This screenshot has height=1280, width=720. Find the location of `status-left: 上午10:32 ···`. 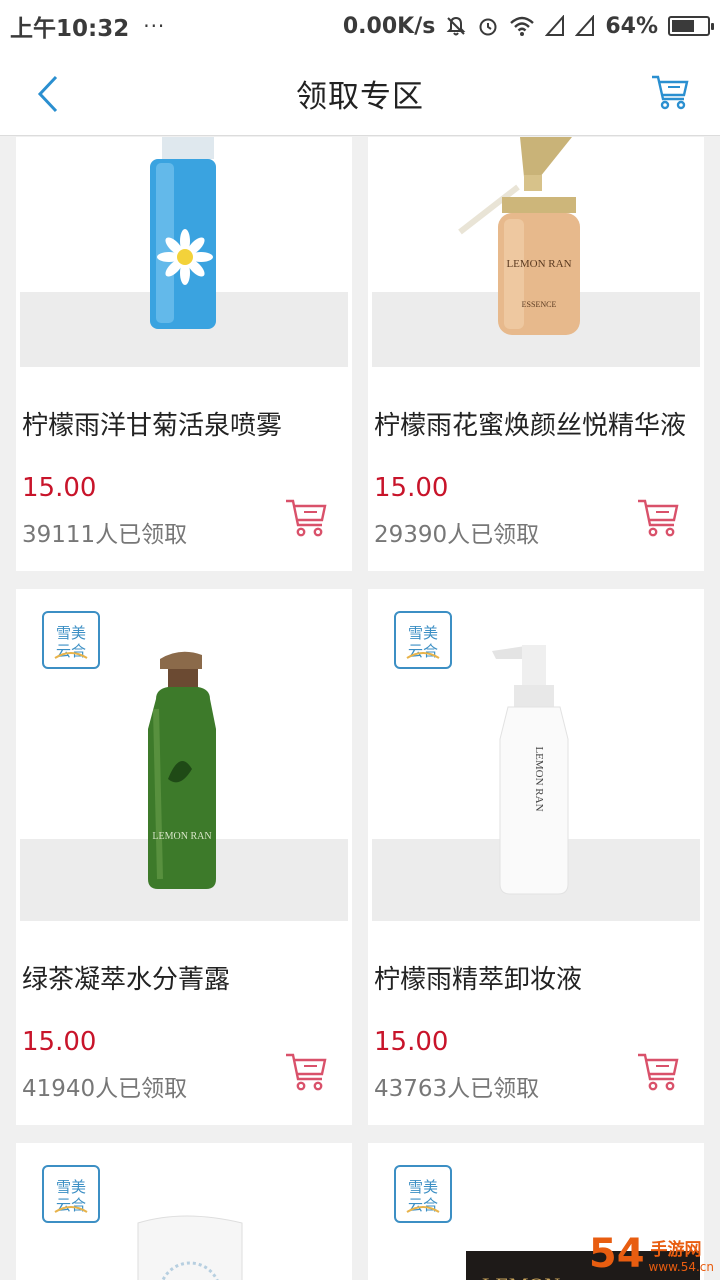

status-left: 上午10:32 ··· is located at coordinates (87, 26).